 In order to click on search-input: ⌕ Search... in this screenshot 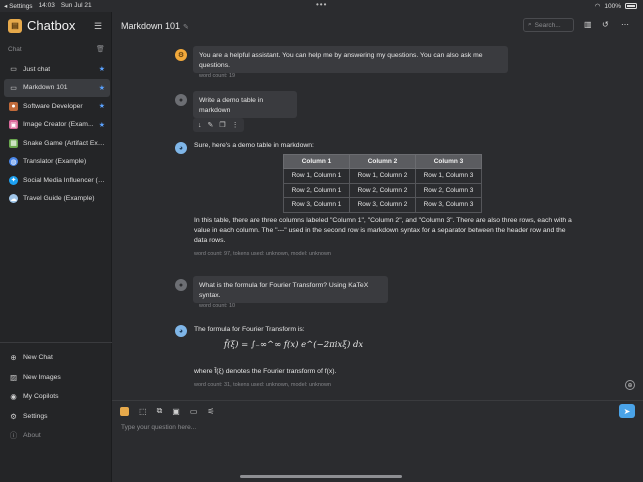, I will do `click(548, 25)`.